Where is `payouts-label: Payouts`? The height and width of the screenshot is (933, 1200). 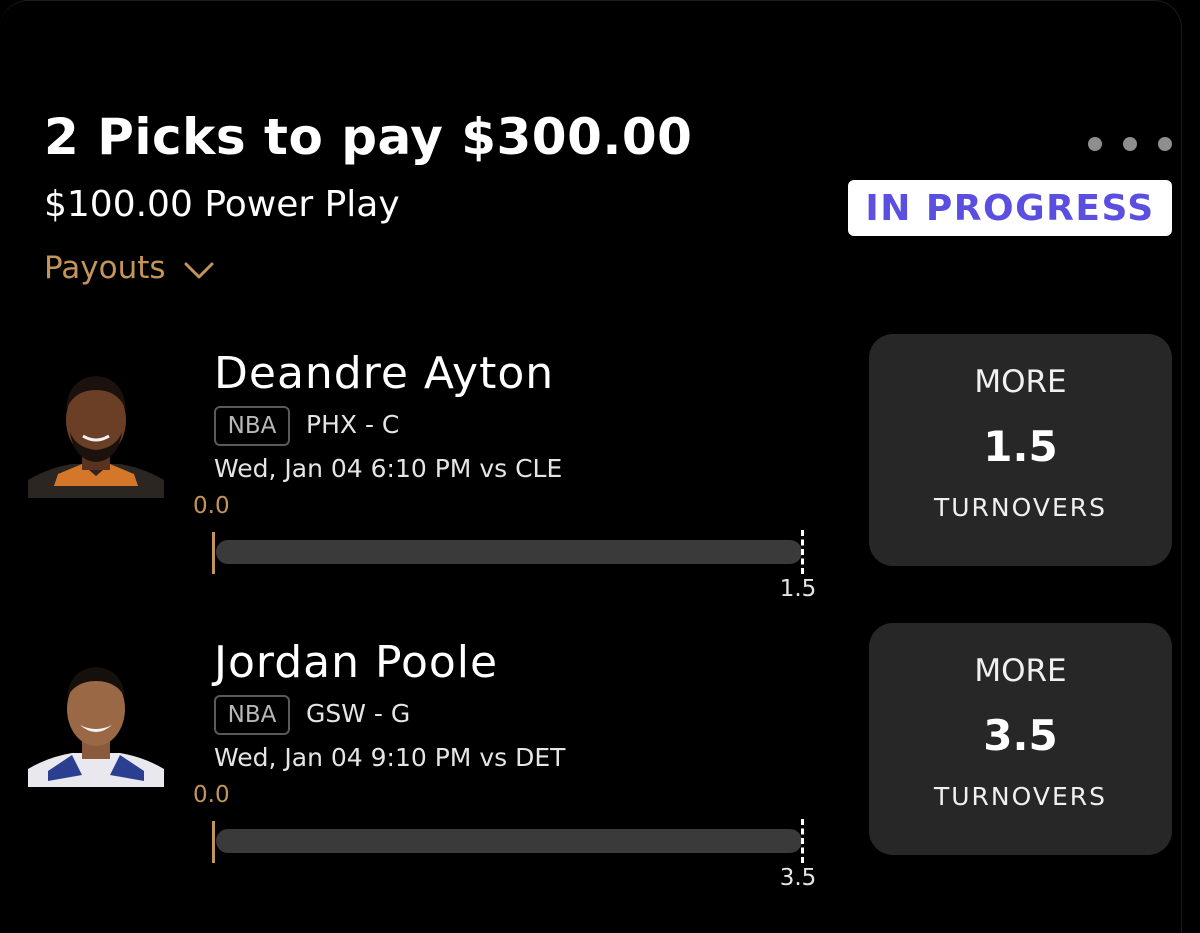
payouts-label: Payouts is located at coordinates (105, 268).